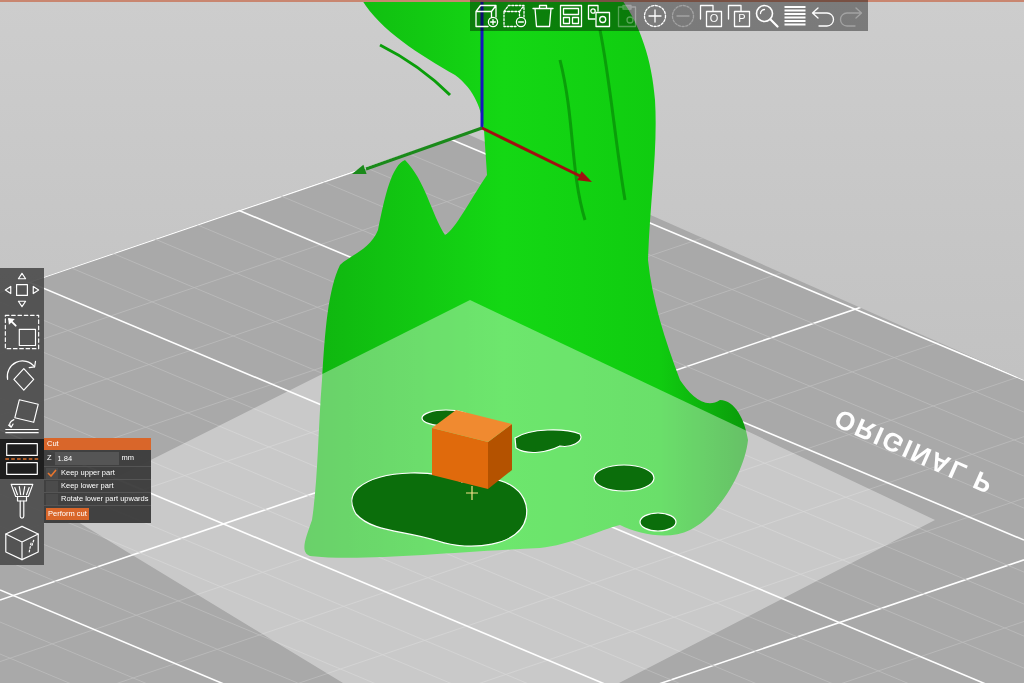 This screenshot has height=683, width=1024. I want to click on split-parts-button: P, so click(739, 15).